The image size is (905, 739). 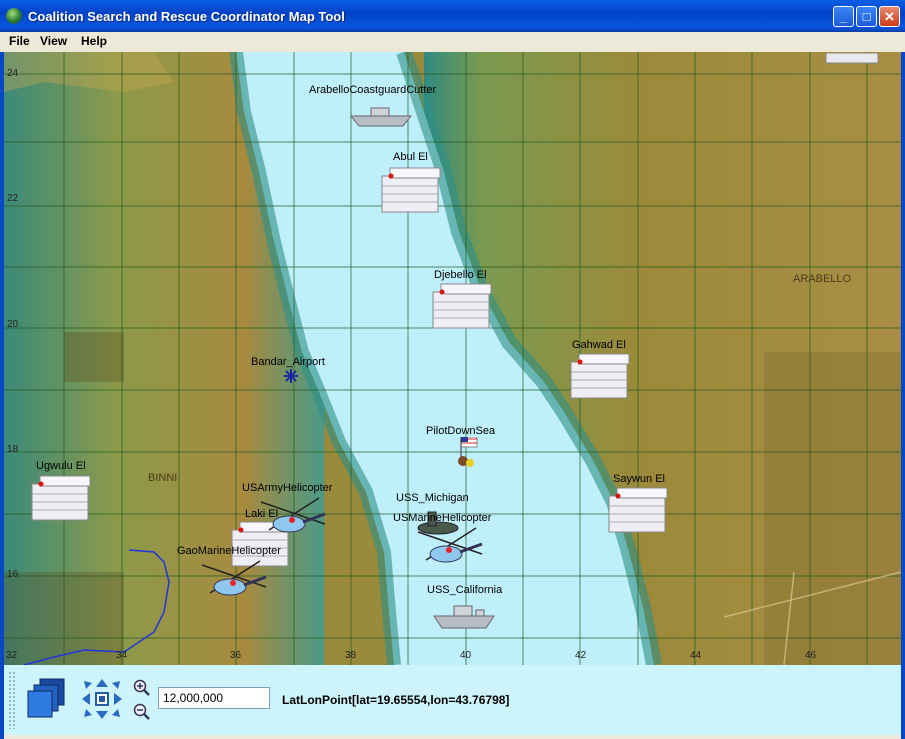 I want to click on bottom-toolbar: LatLonPoint[lat=19.65554,lon=43.76798], so click(x=452, y=700).